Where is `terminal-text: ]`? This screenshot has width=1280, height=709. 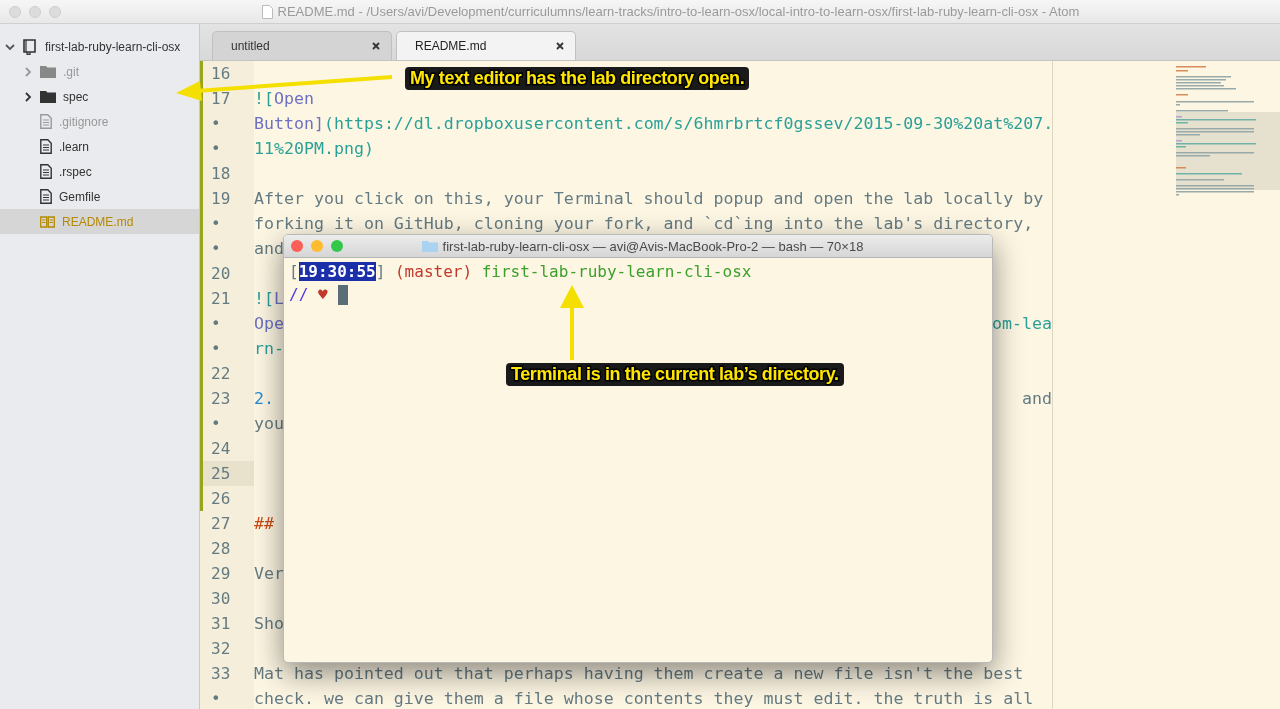
terminal-text: ] is located at coordinates (380, 271).